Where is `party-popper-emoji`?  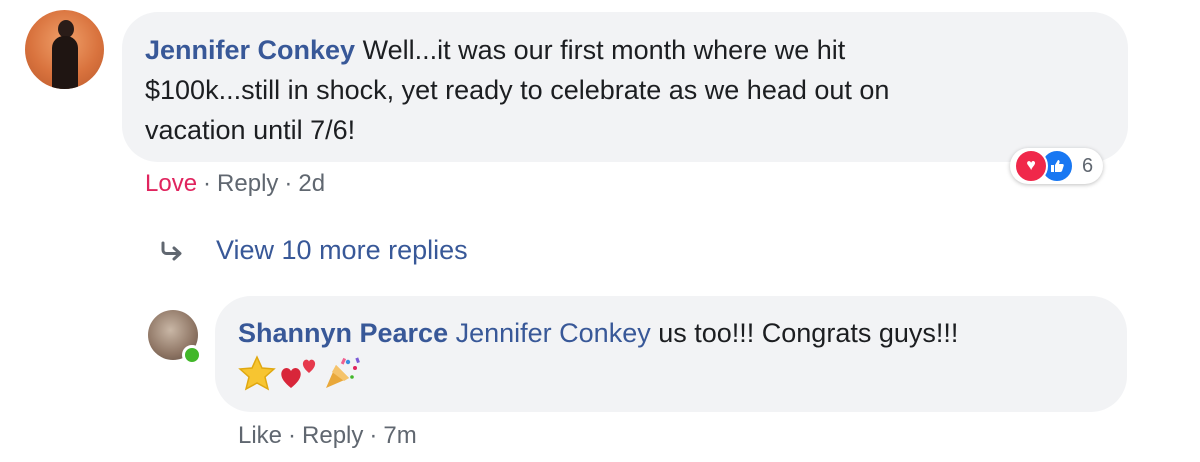
party-popper-emoji is located at coordinates (343, 372).